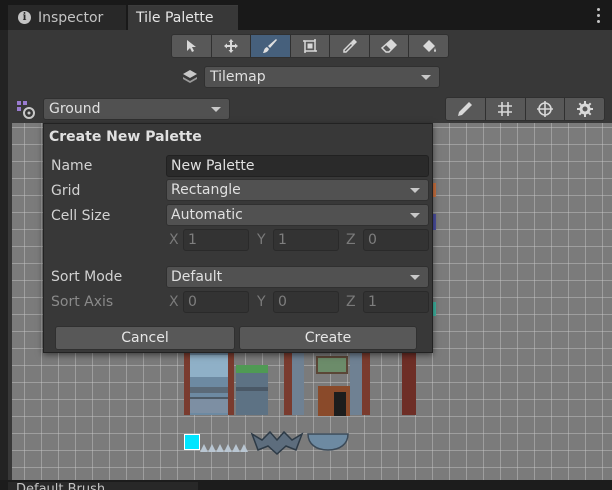 This screenshot has height=490, width=612. What do you see at coordinates (103, 486) in the screenshot?
I see `tab-default-brush: Default Brush` at bounding box center [103, 486].